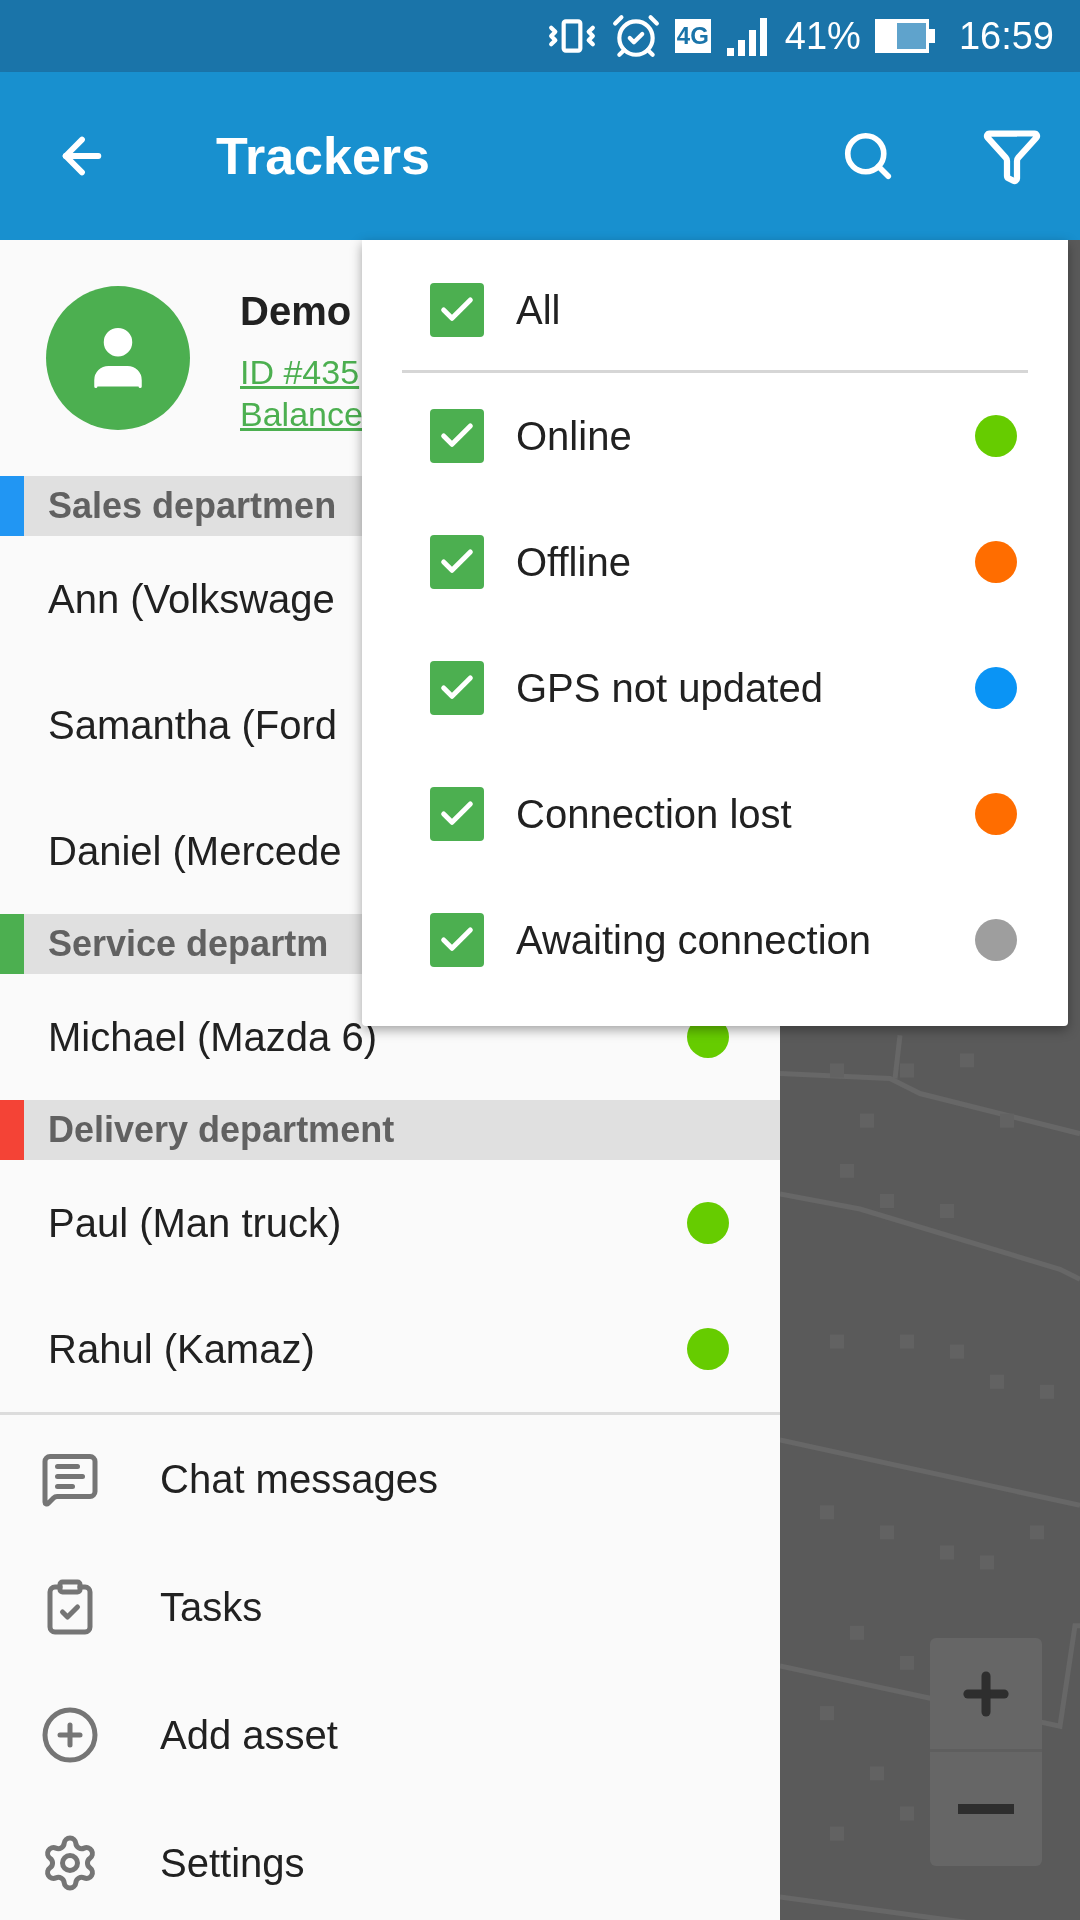 This screenshot has height=1920, width=1080. Describe the element at coordinates (715, 814) in the screenshot. I see `filter-option: Connection lost` at that location.